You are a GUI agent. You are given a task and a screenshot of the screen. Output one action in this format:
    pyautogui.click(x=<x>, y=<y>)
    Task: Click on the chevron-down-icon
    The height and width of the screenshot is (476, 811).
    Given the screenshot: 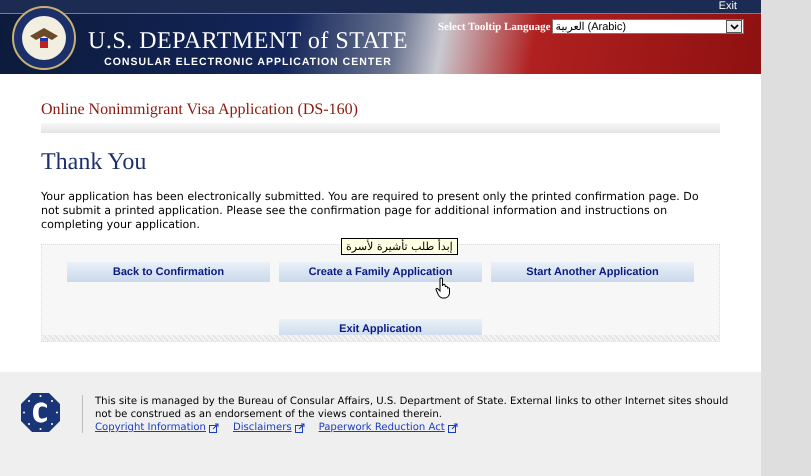 What is the action you would take?
    pyautogui.click(x=734, y=27)
    